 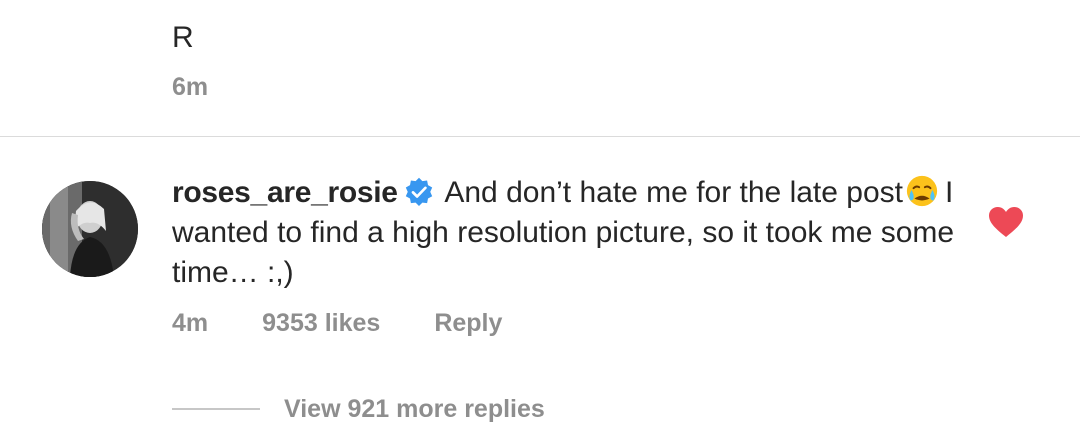 I want to click on comment-meta: 4m 9353 likes Reply, so click(x=337, y=323).